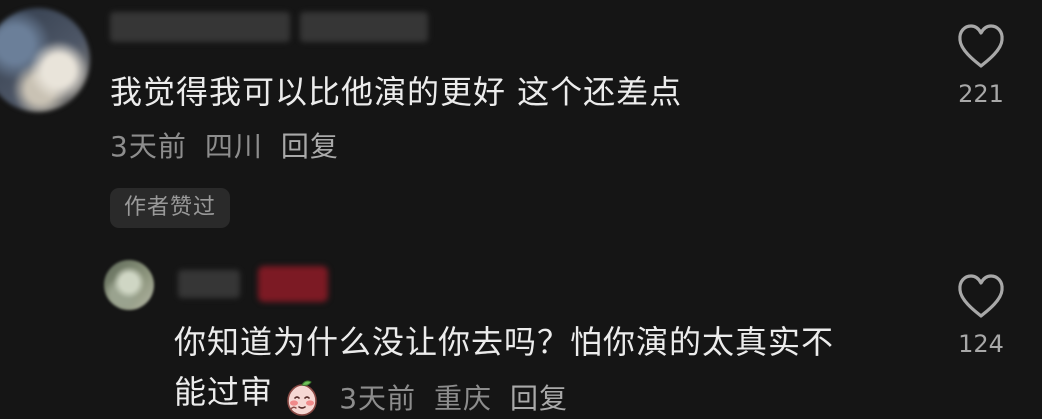  What do you see at coordinates (45, 60) in the screenshot?
I see `avatar` at bounding box center [45, 60].